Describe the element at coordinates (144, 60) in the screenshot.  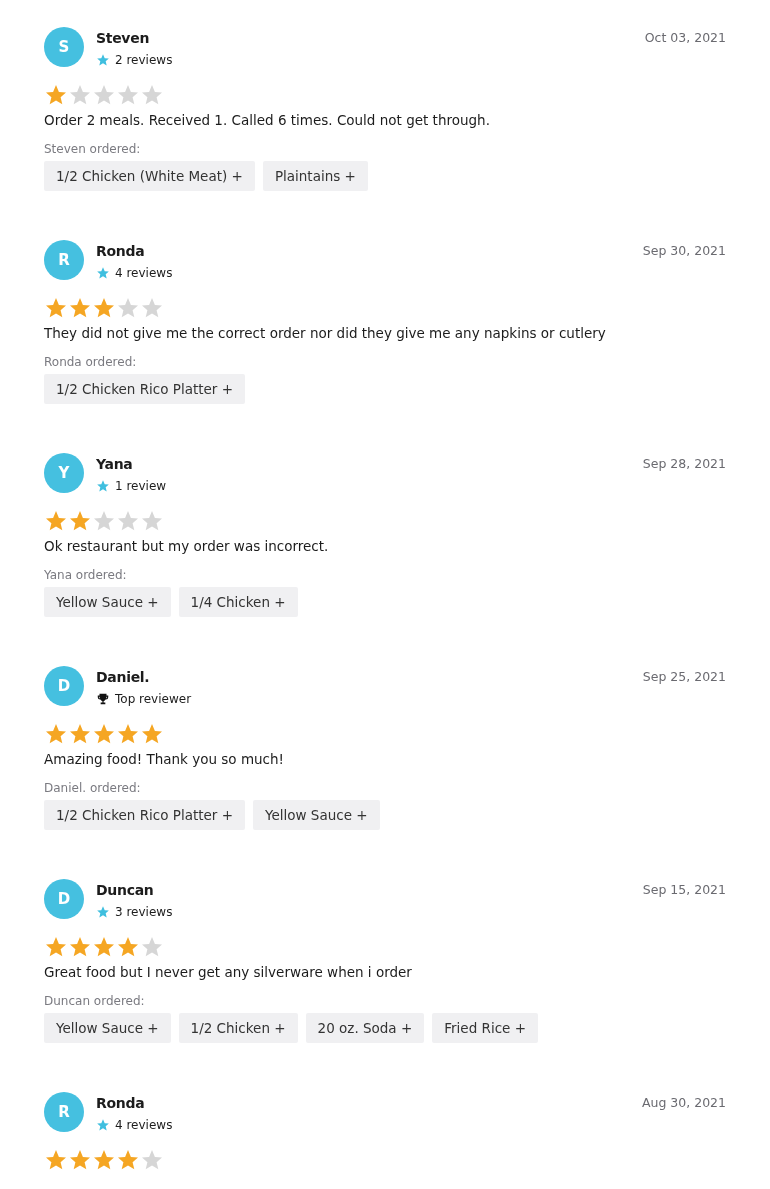
I see `badge-text: 2 reviews` at that location.